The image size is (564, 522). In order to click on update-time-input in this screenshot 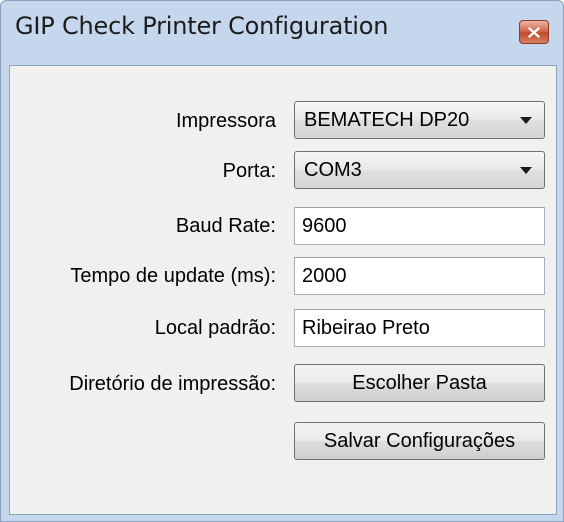, I will do `click(419, 276)`.